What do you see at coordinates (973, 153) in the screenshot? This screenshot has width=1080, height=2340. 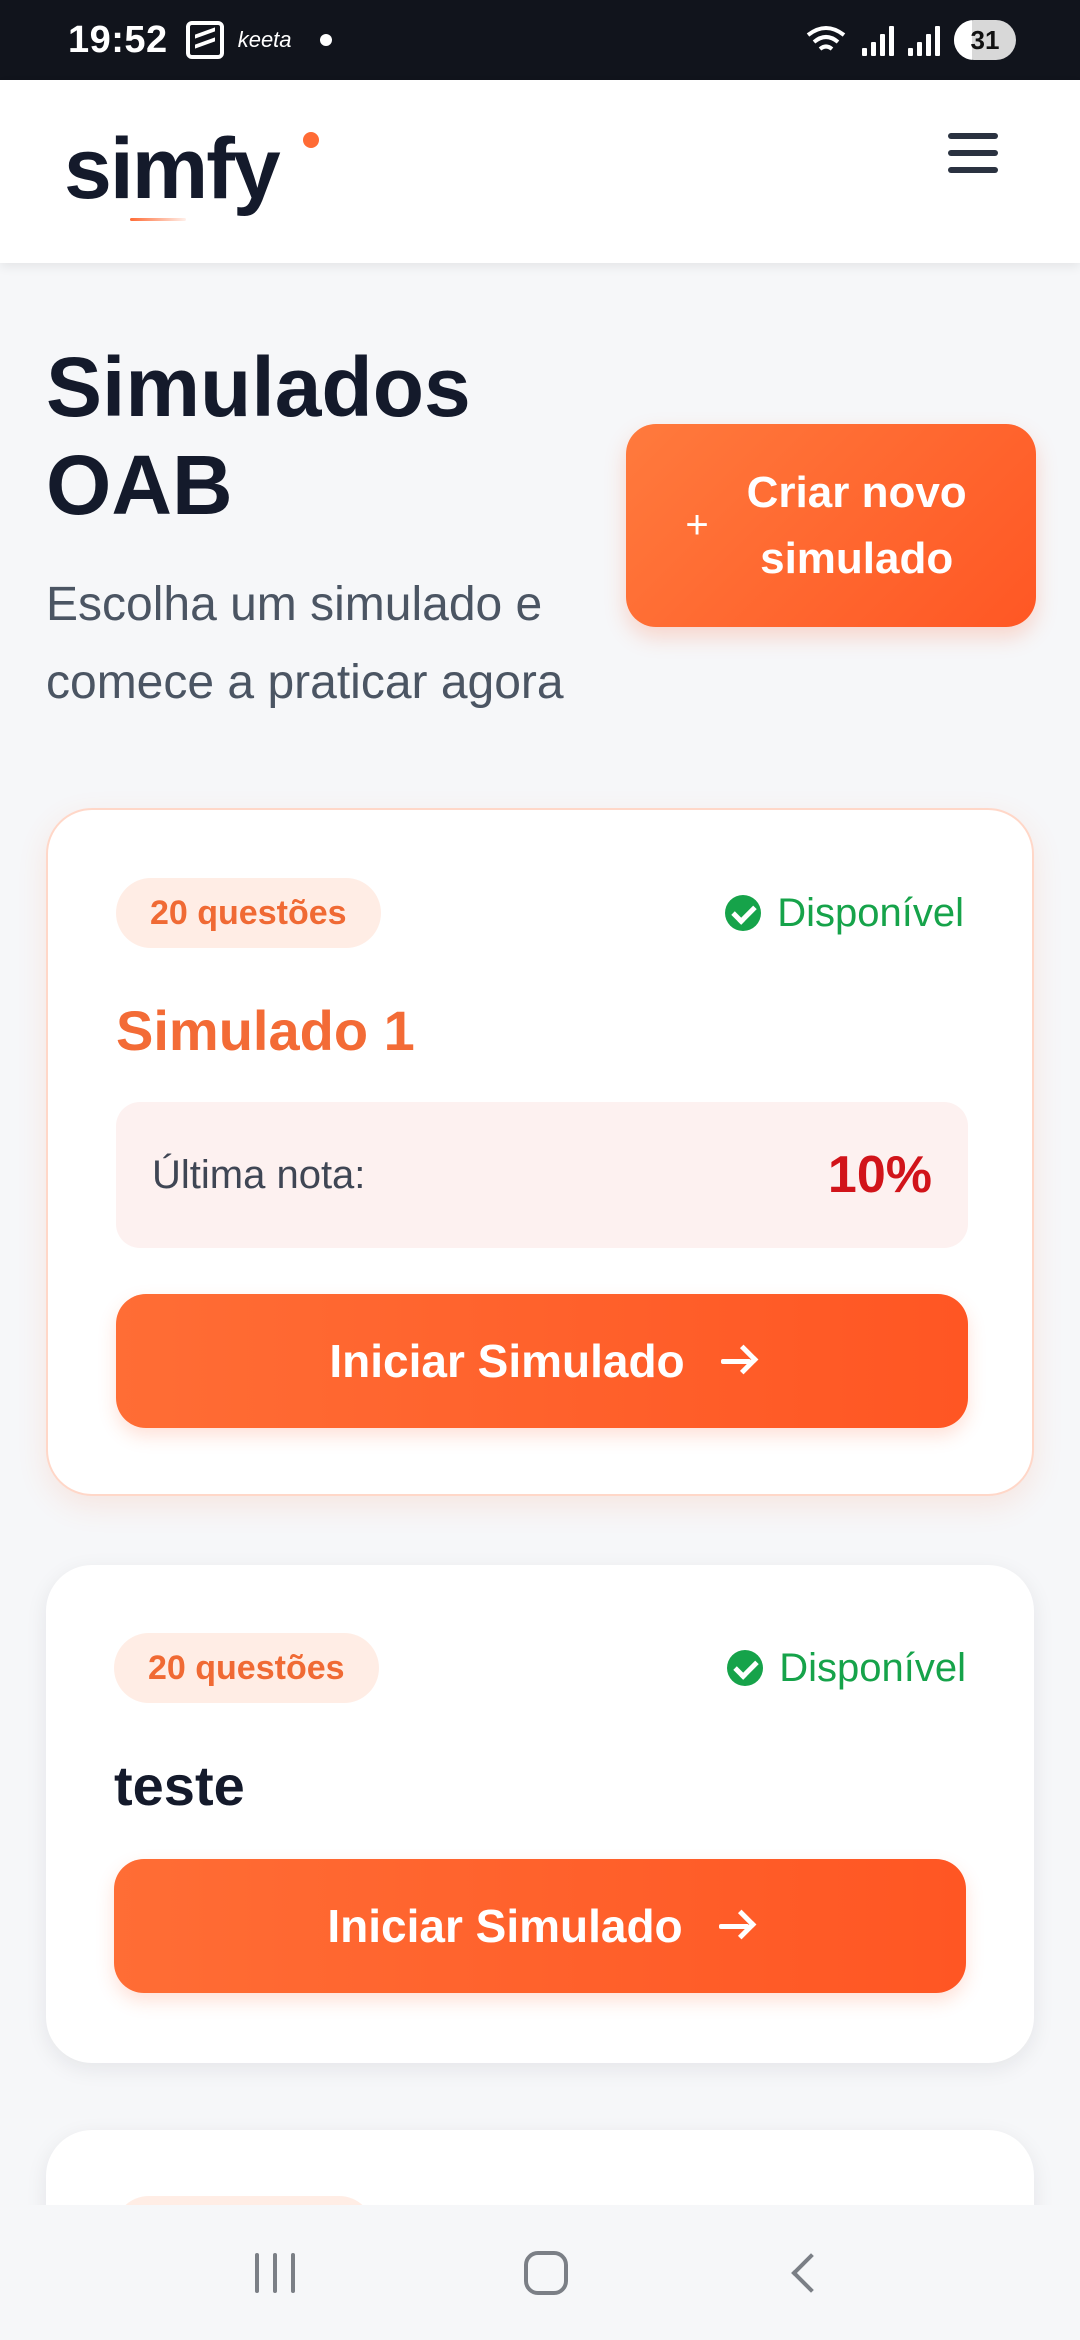 I see `hamburger-menu-icon` at bounding box center [973, 153].